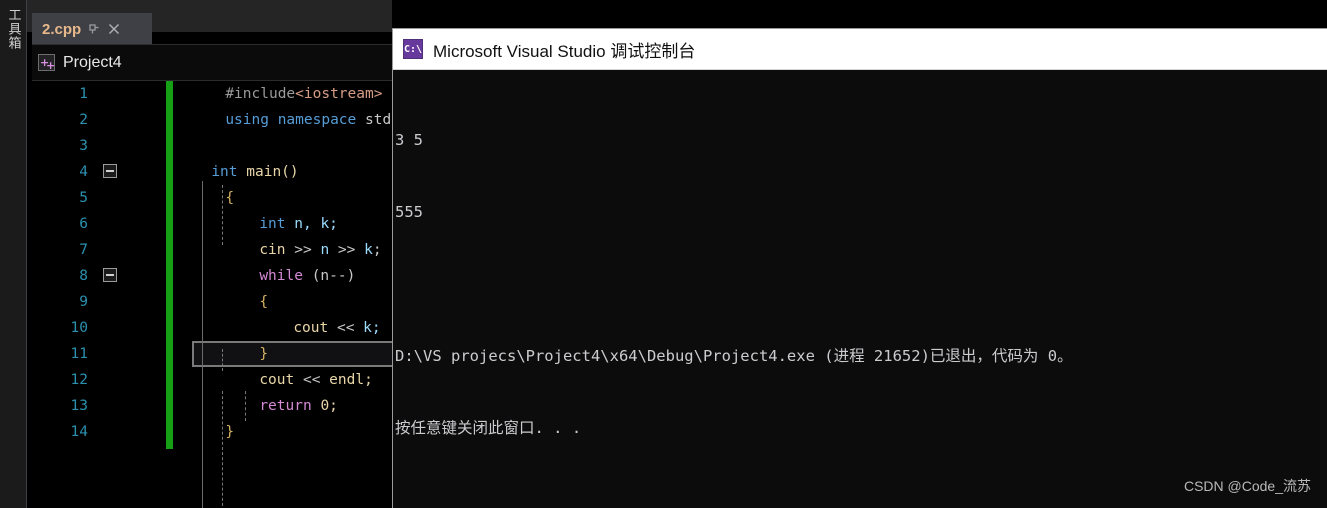 The width and height of the screenshot is (1327, 508). Describe the element at coordinates (860, 49) in the screenshot. I see `console-title-bar: C:\ Microsoft Visual Studio 调试控制台` at that location.